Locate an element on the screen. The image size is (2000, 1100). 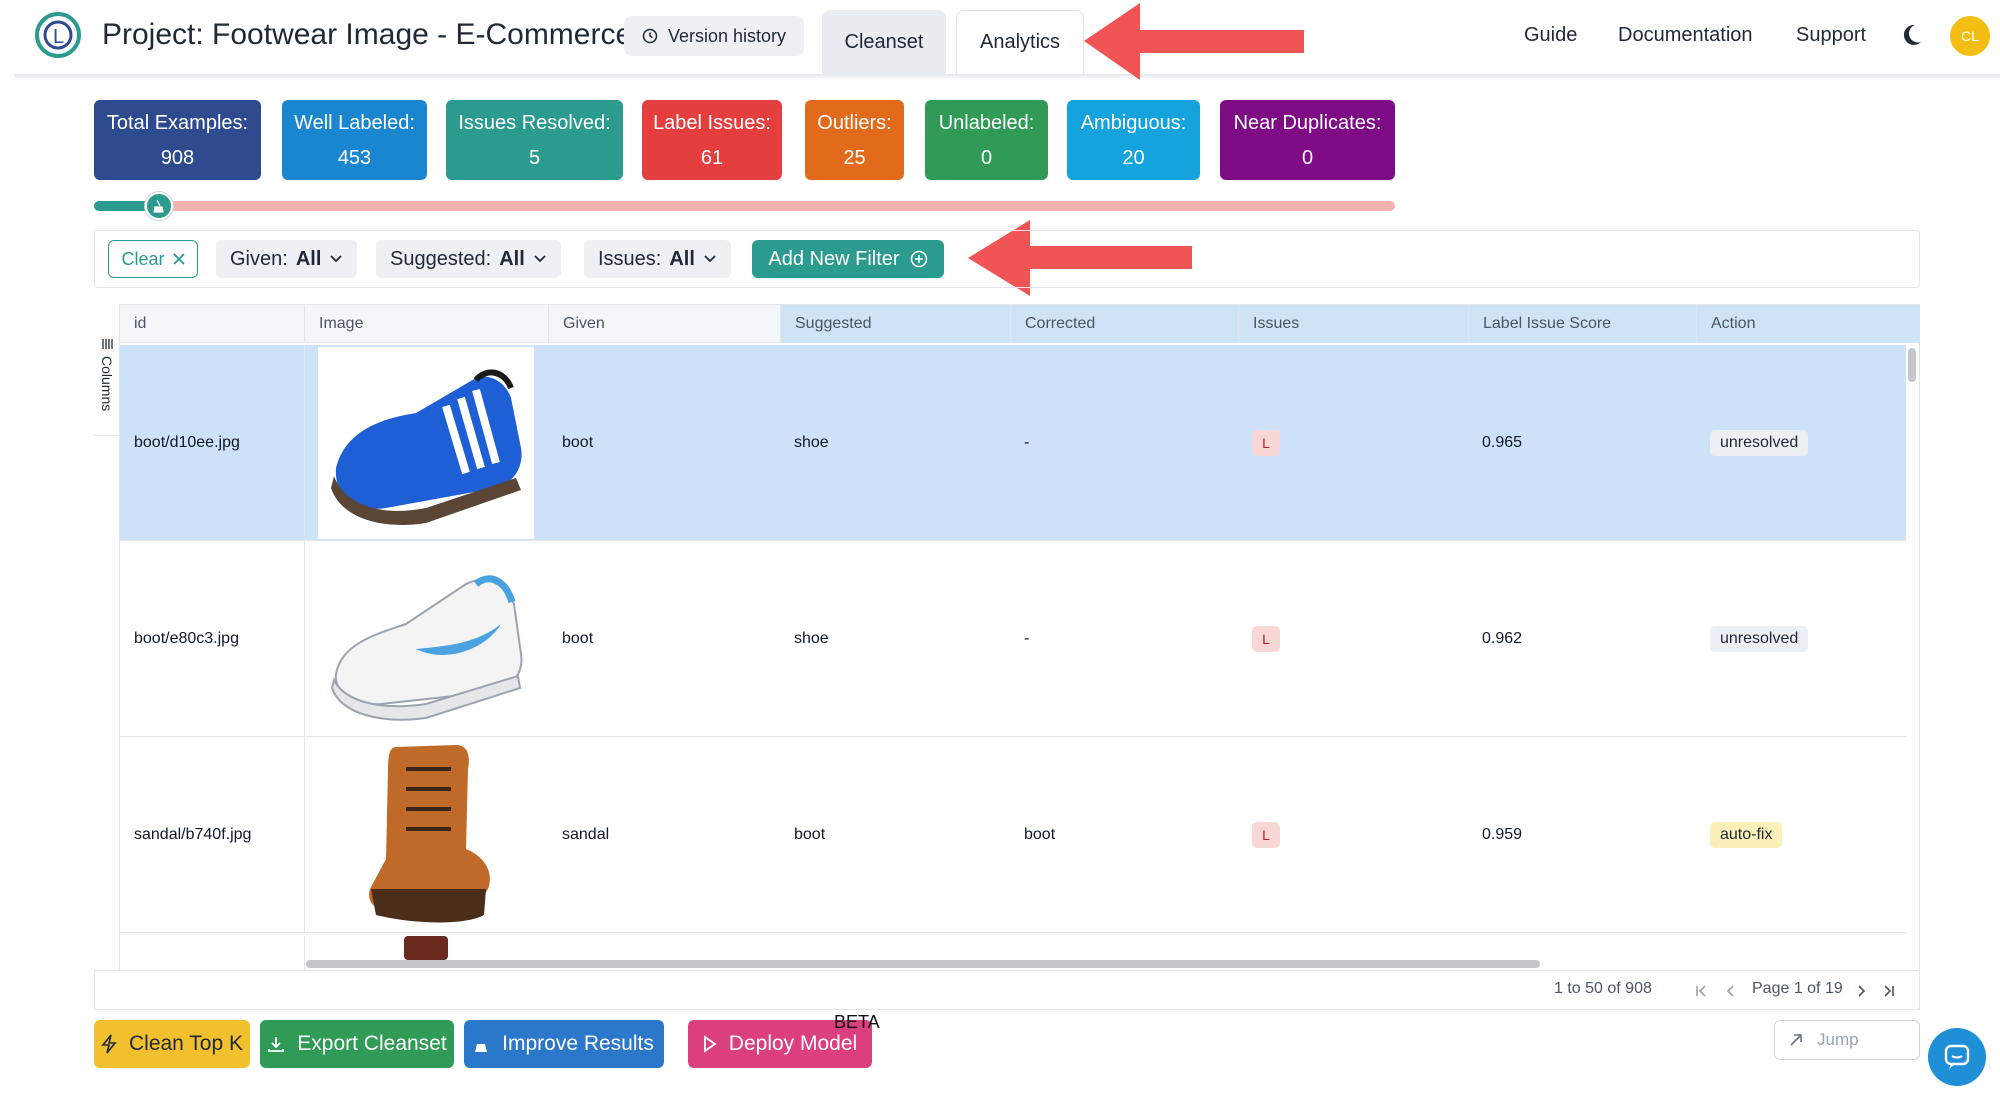
columns-label: Columns is located at coordinates (107, 384).